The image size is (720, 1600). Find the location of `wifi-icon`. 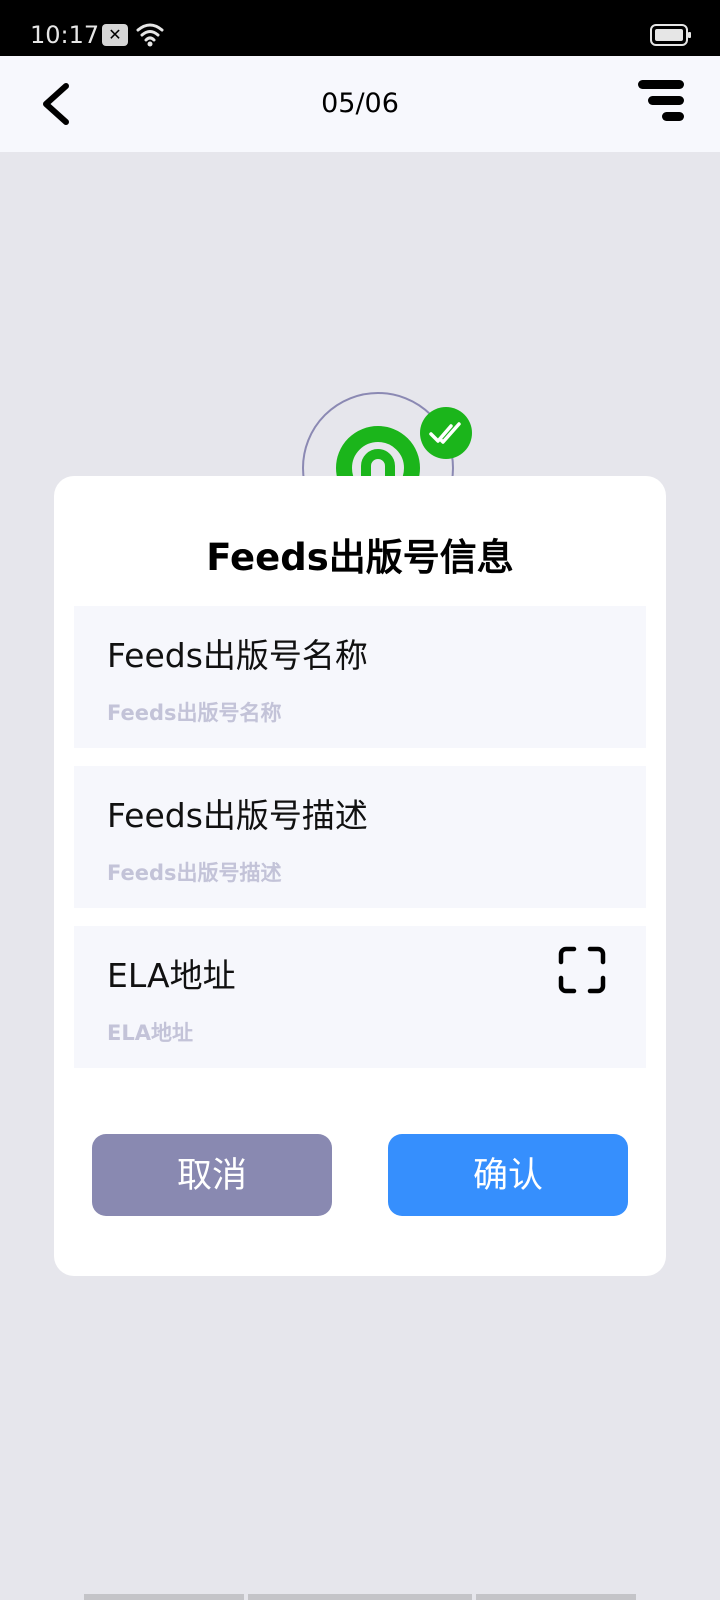

wifi-icon is located at coordinates (150, 35).